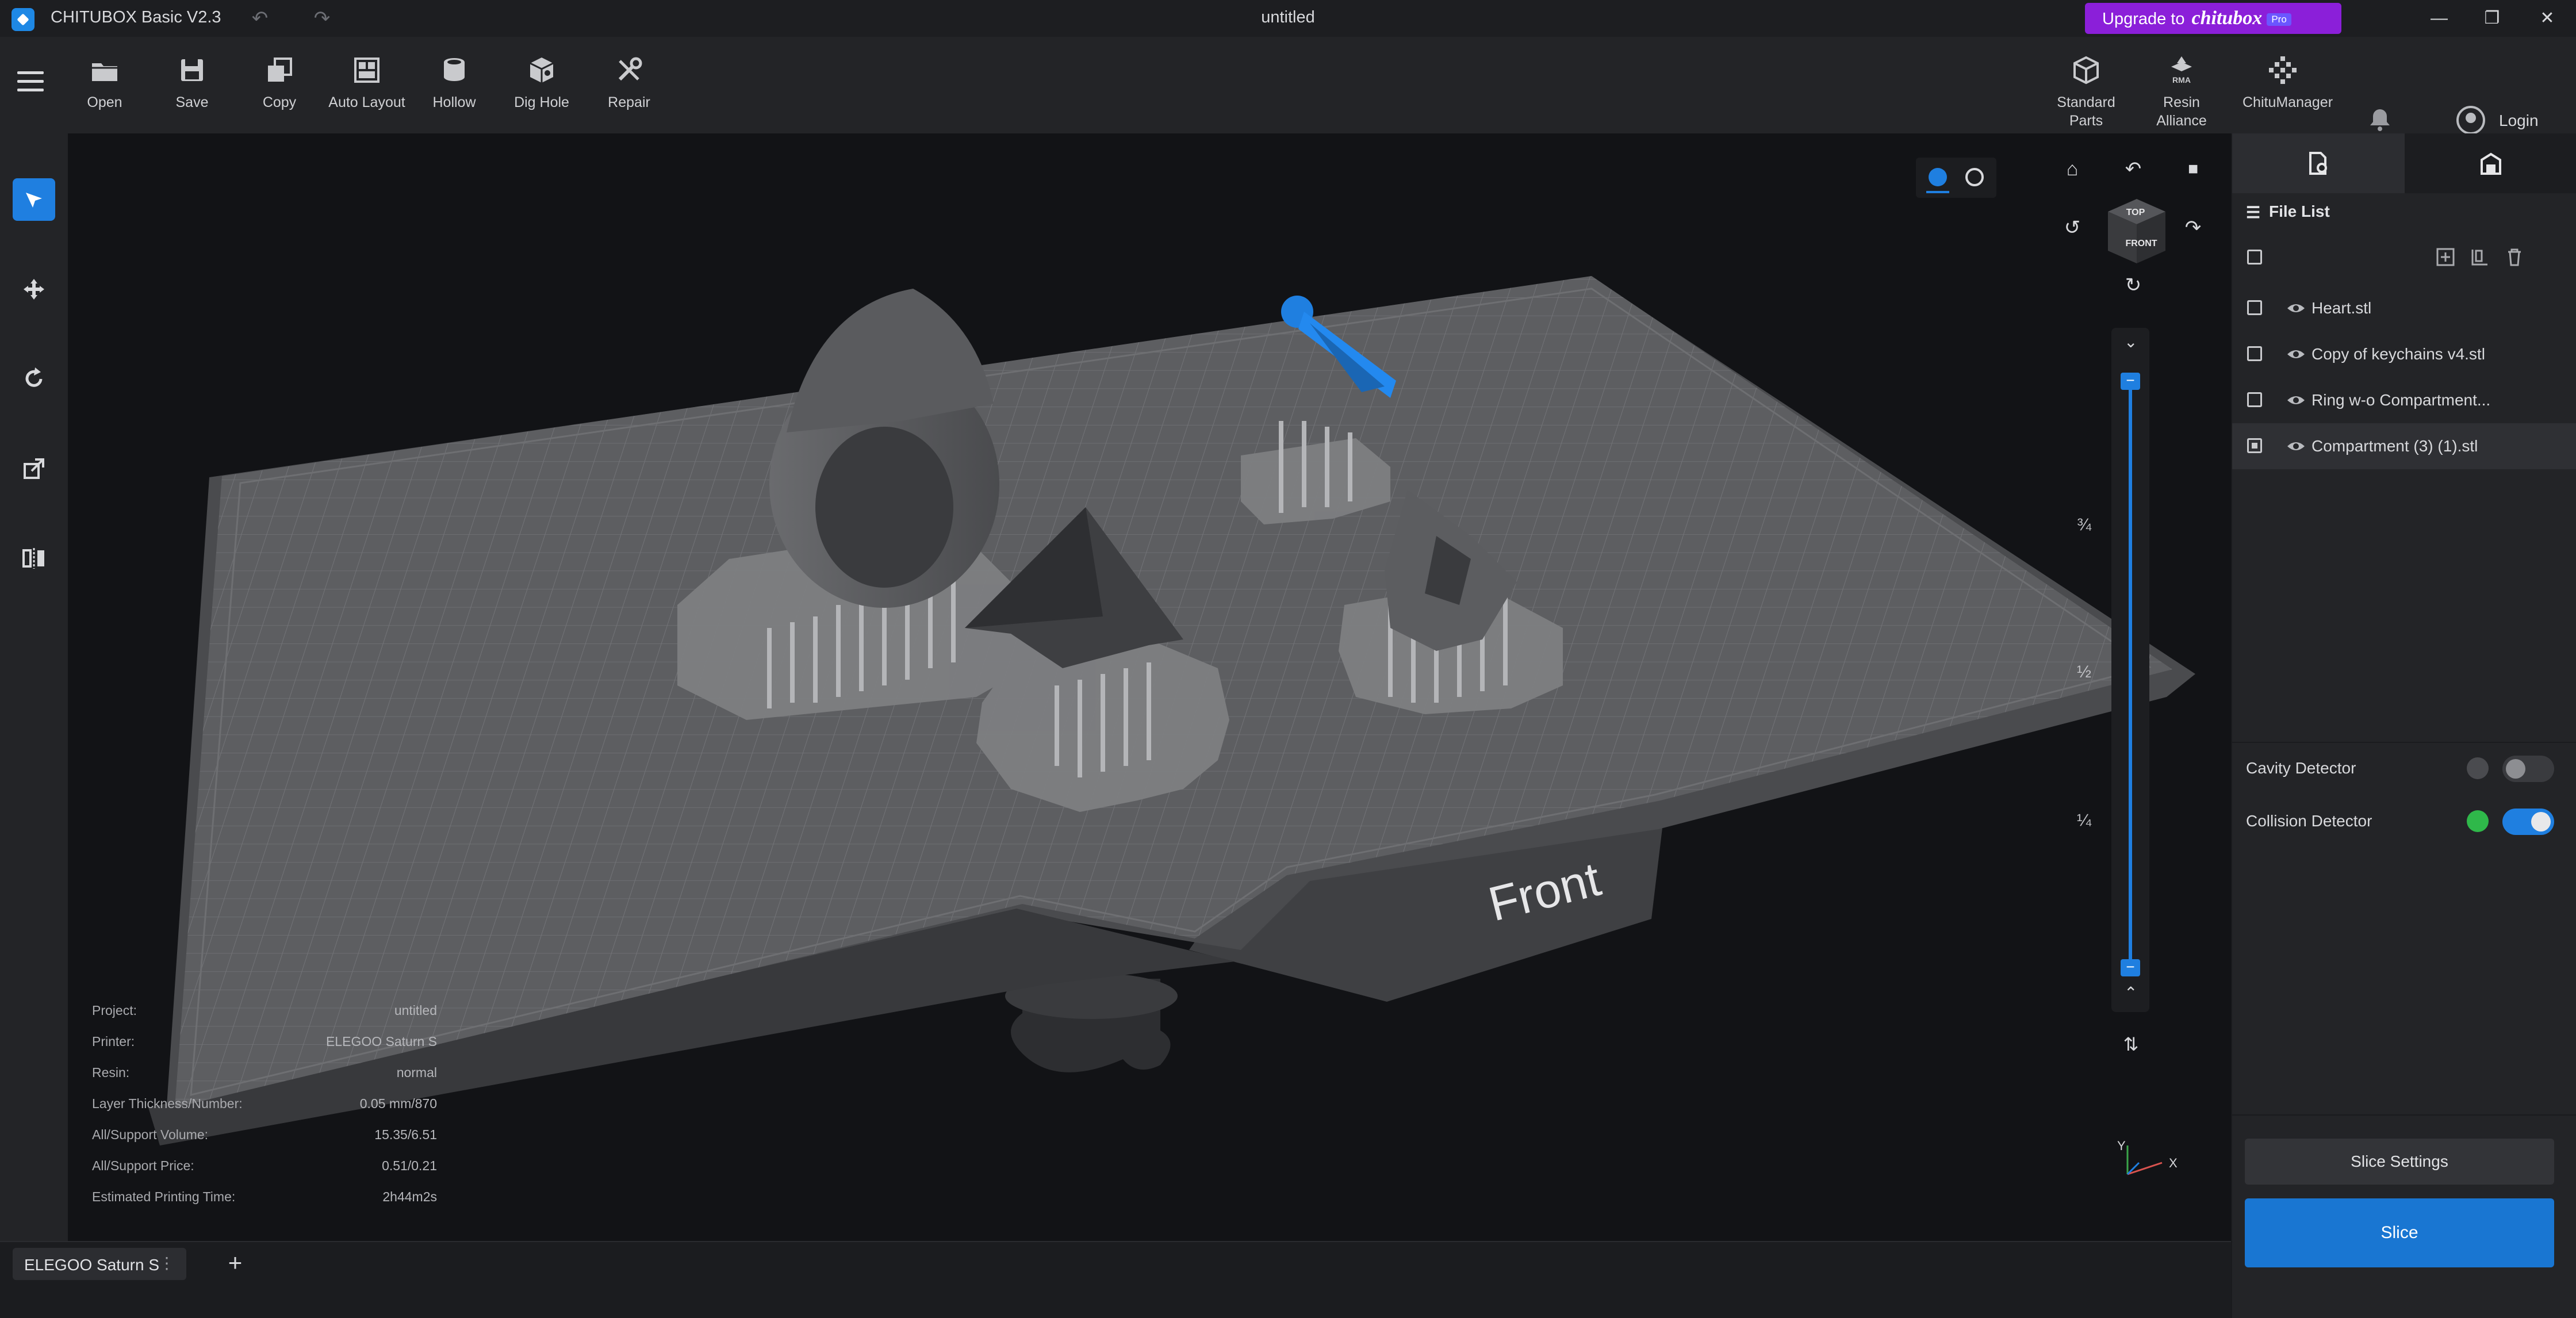 The image size is (2576, 1318). What do you see at coordinates (2404, 742) in the screenshot?
I see `panel-divider` at bounding box center [2404, 742].